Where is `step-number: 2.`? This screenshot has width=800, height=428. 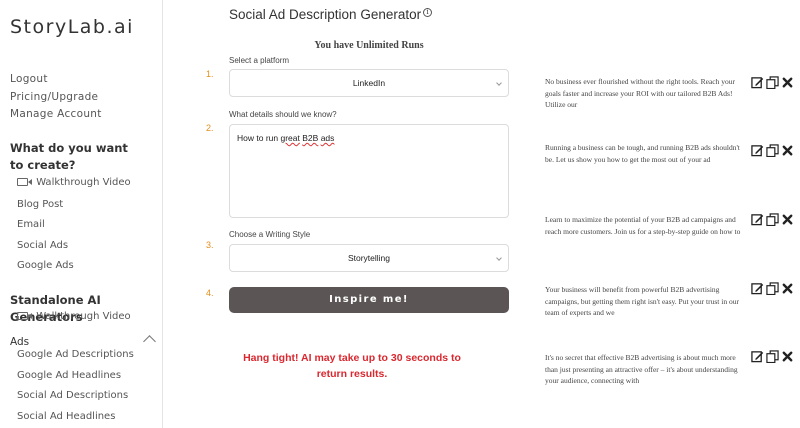
step-number: 2. is located at coordinates (210, 128).